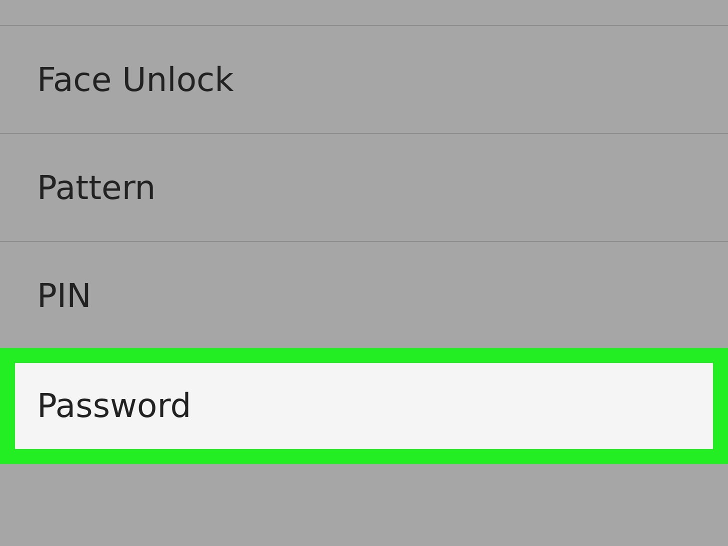  What do you see at coordinates (114, 406) in the screenshot?
I see `item-label: Password` at bounding box center [114, 406].